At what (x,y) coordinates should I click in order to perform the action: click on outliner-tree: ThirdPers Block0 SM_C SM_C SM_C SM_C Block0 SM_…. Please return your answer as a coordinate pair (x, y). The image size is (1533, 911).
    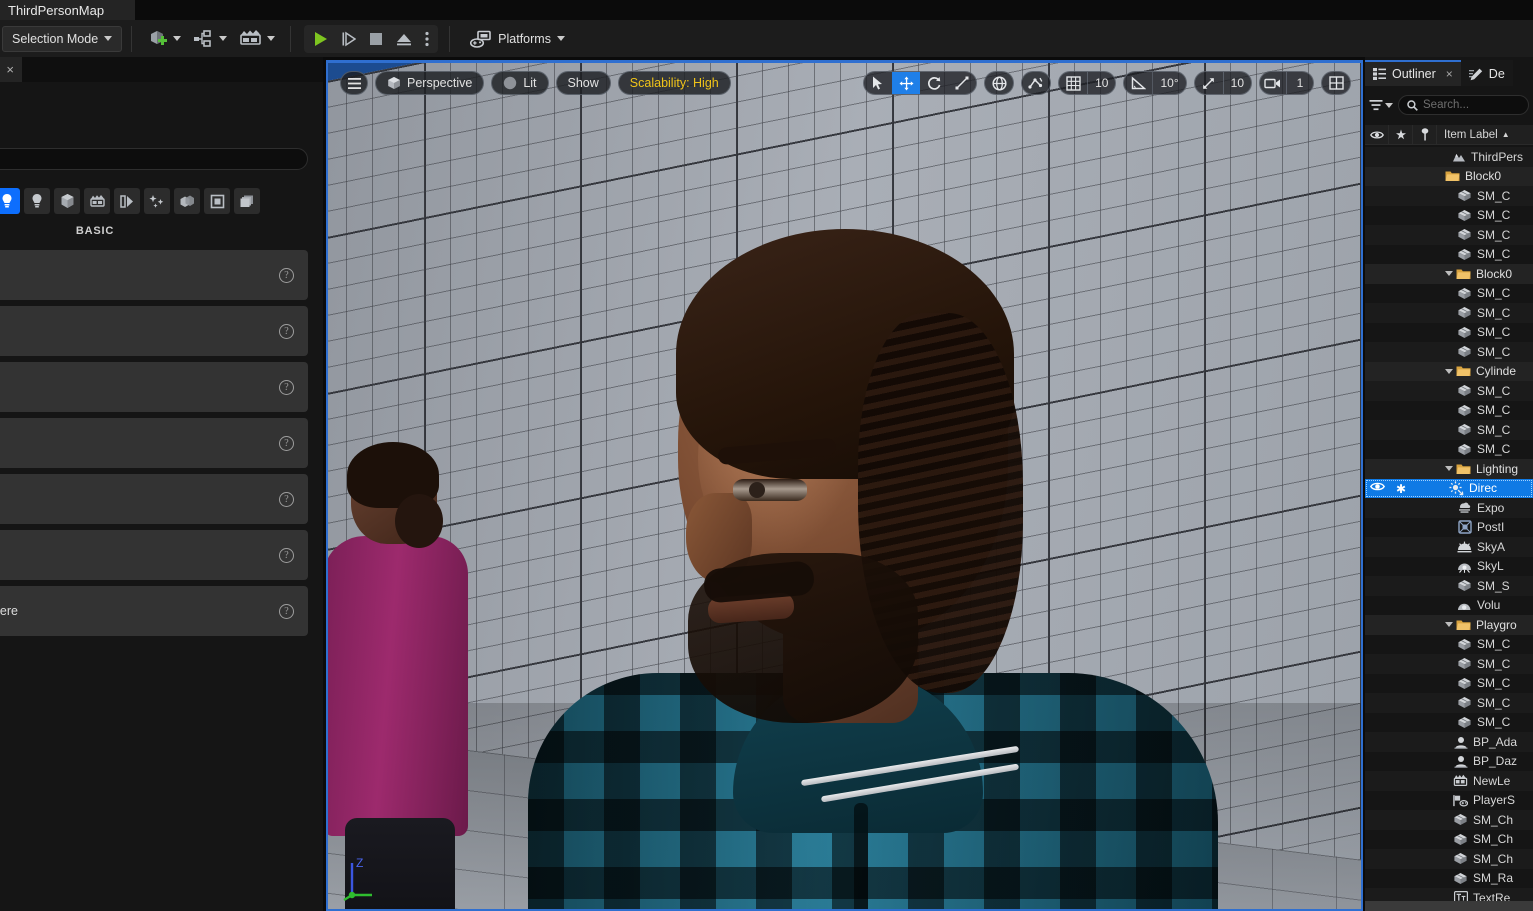
    Looking at the image, I should click on (1449, 529).